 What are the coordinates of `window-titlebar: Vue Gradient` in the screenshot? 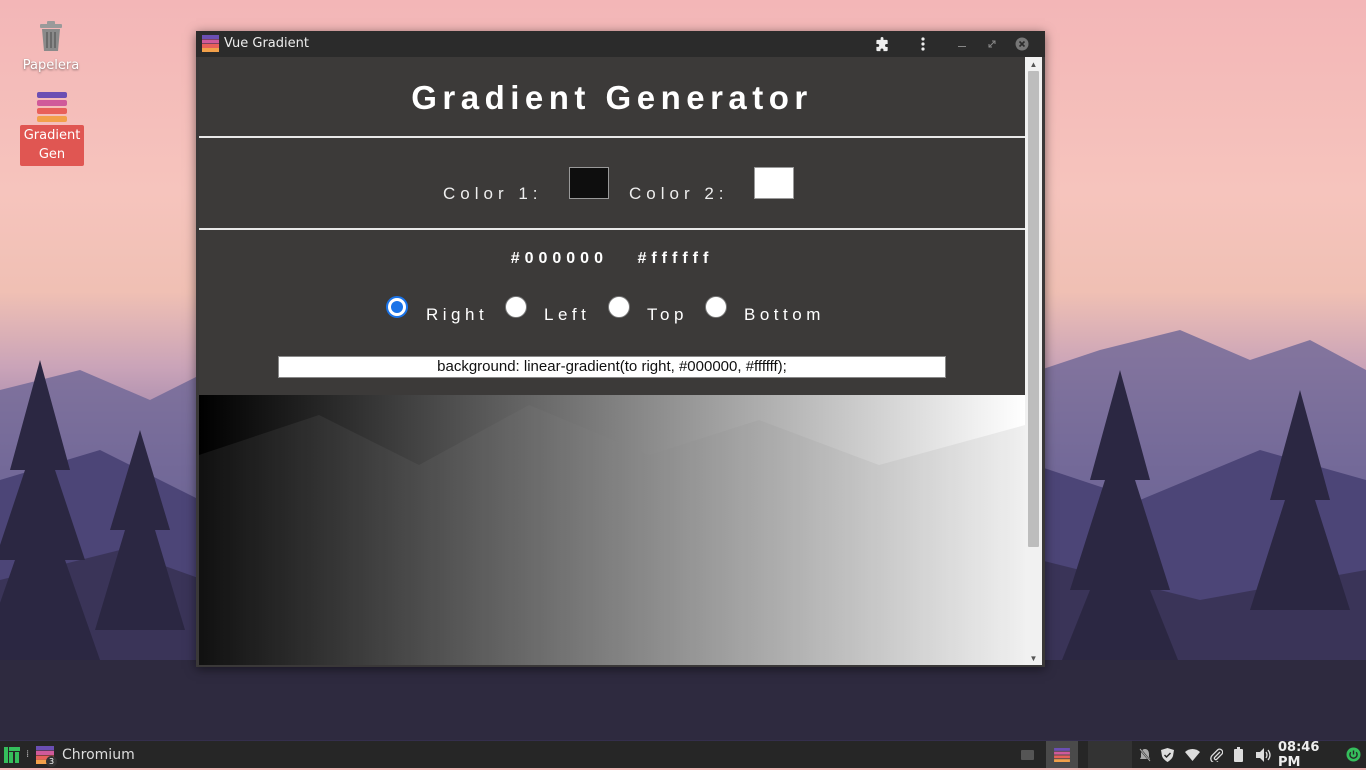 It's located at (620, 44).